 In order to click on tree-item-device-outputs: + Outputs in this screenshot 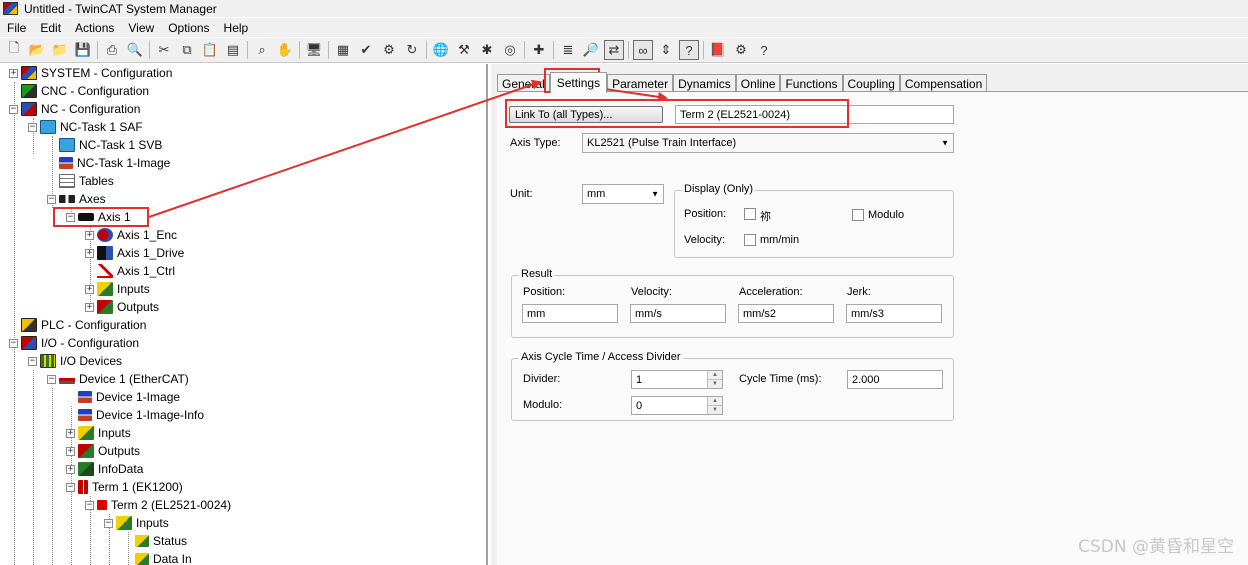, I will do `click(103, 451)`.